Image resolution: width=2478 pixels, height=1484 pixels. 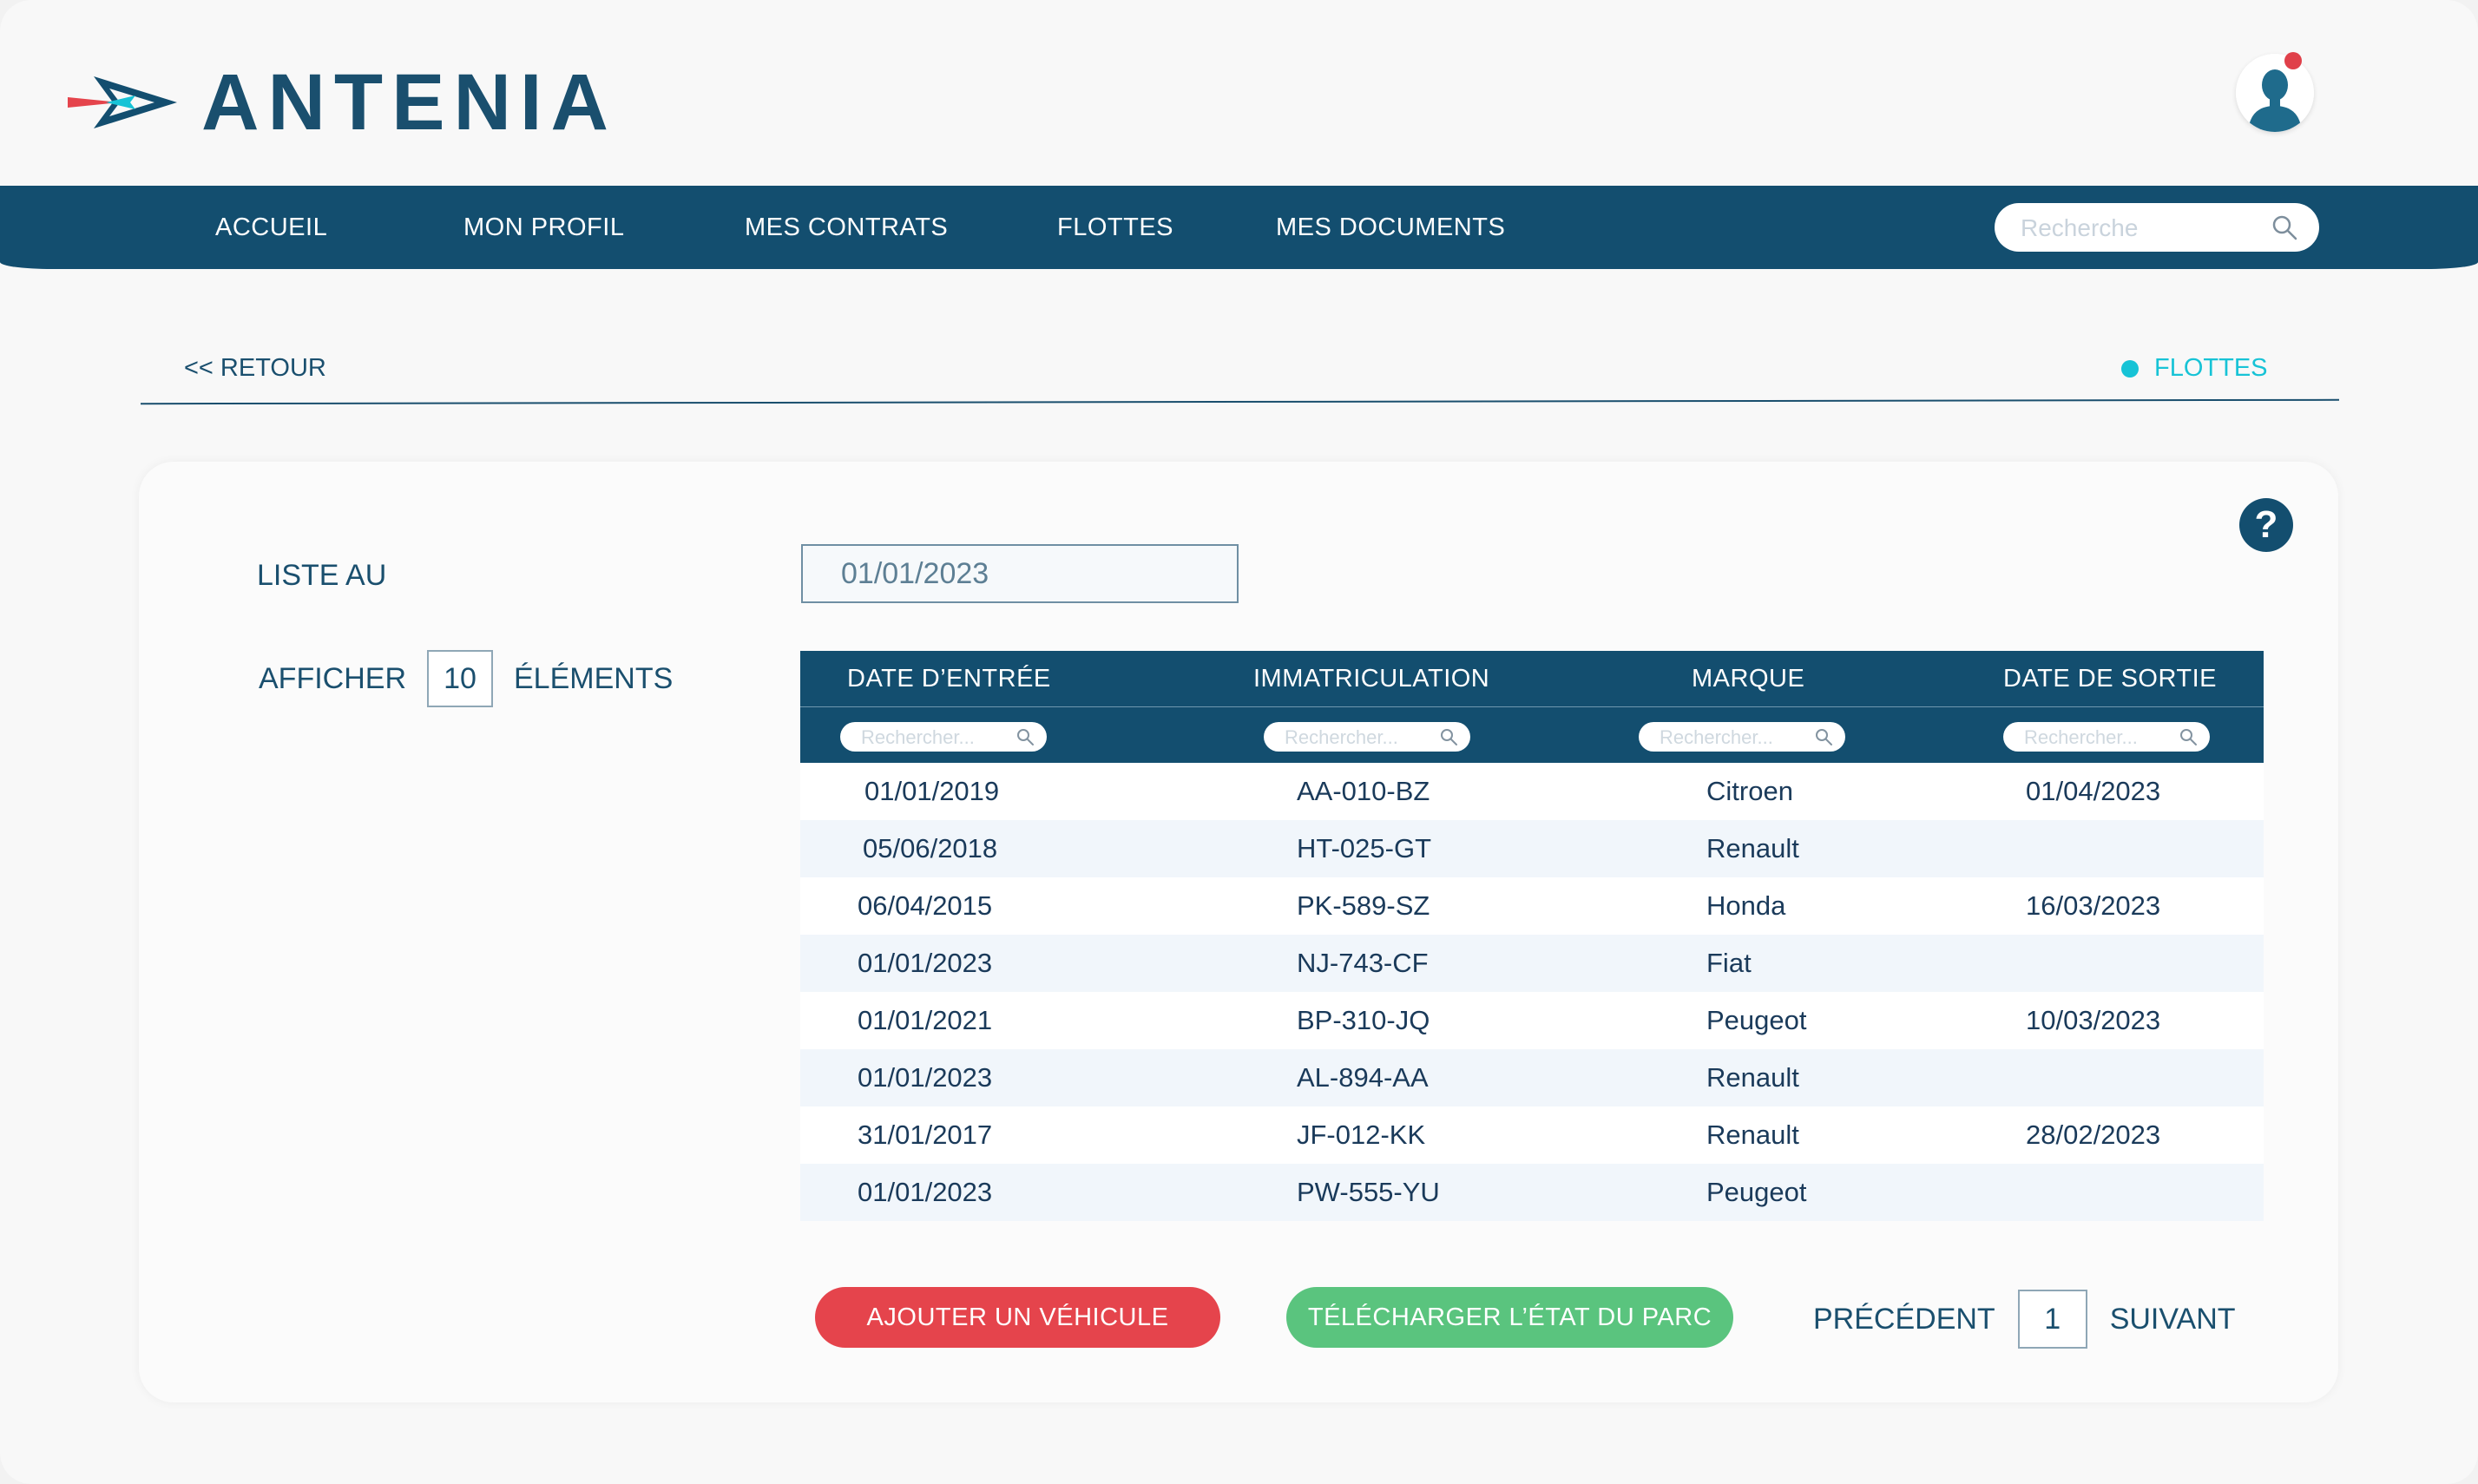 What do you see at coordinates (2211, 368) in the screenshot?
I see `breadcrumb-current-label: FLOTTES` at bounding box center [2211, 368].